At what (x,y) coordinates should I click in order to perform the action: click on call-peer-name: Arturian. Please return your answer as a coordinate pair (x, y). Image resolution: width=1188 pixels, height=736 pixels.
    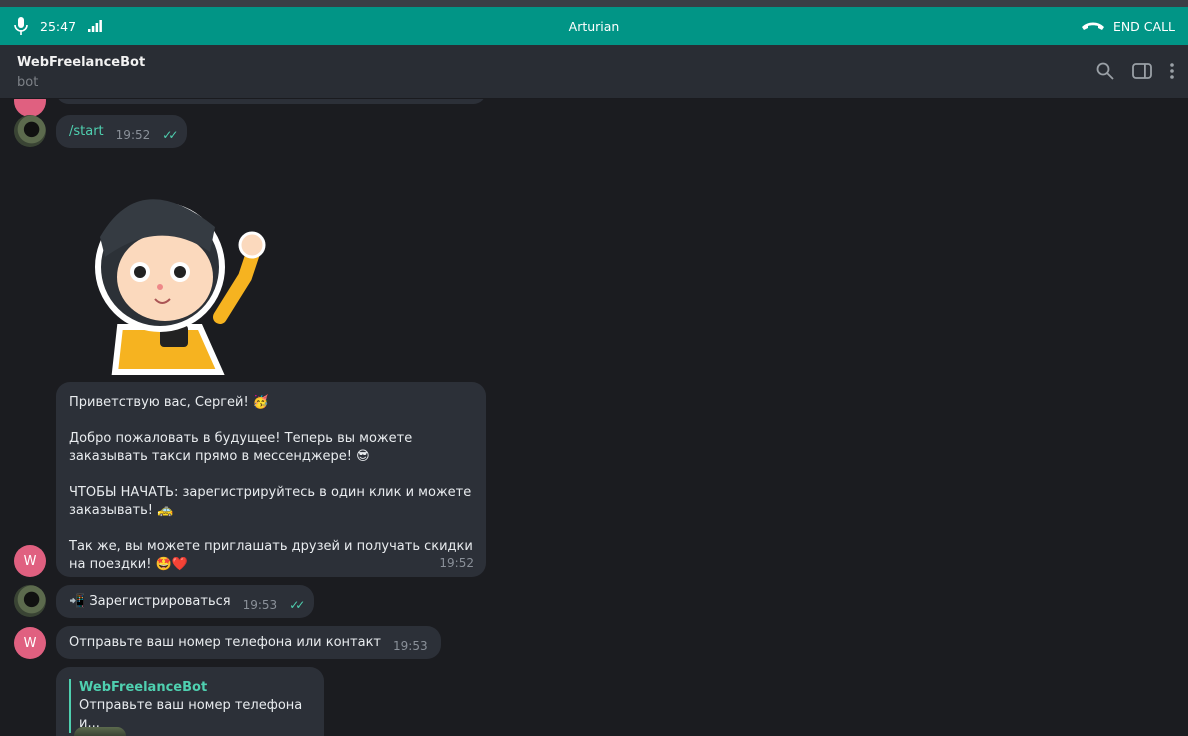
    Looking at the image, I should click on (594, 26).